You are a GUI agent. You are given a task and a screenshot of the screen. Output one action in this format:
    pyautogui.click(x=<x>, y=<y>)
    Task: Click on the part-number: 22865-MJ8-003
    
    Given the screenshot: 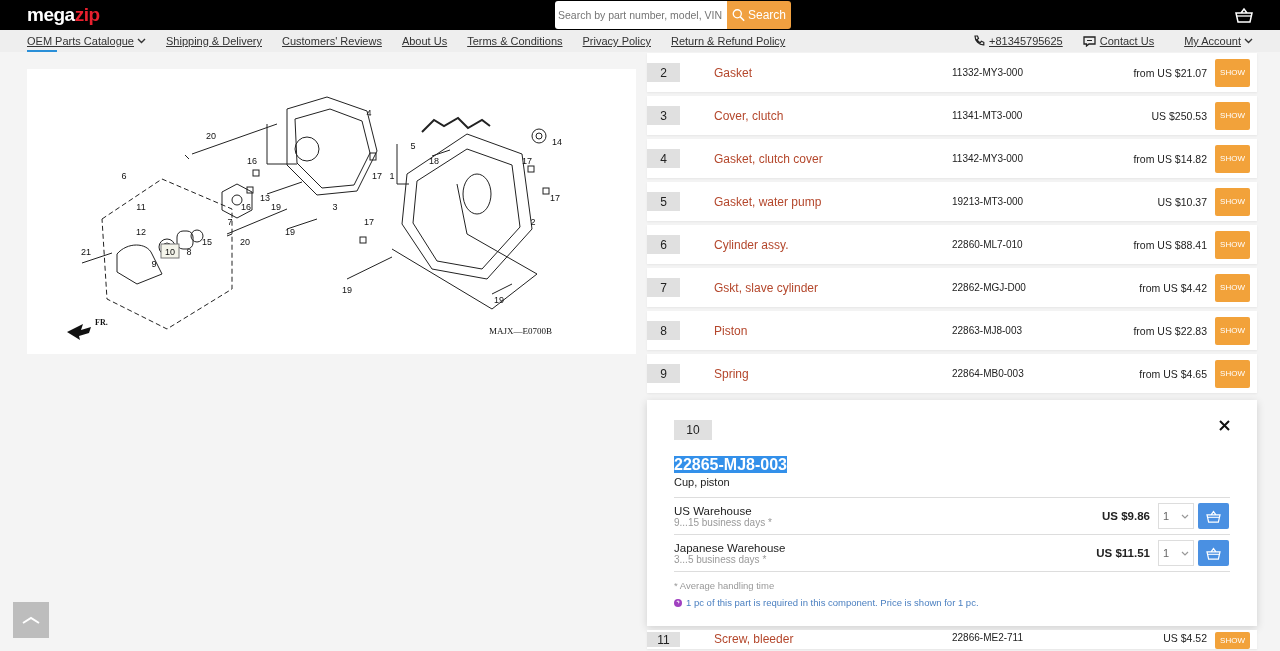 What is the action you would take?
    pyautogui.click(x=730, y=464)
    